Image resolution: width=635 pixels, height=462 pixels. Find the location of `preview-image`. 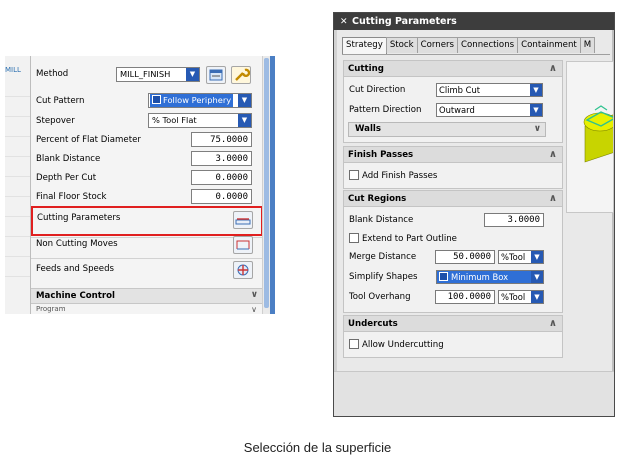

preview-image is located at coordinates (590, 137).